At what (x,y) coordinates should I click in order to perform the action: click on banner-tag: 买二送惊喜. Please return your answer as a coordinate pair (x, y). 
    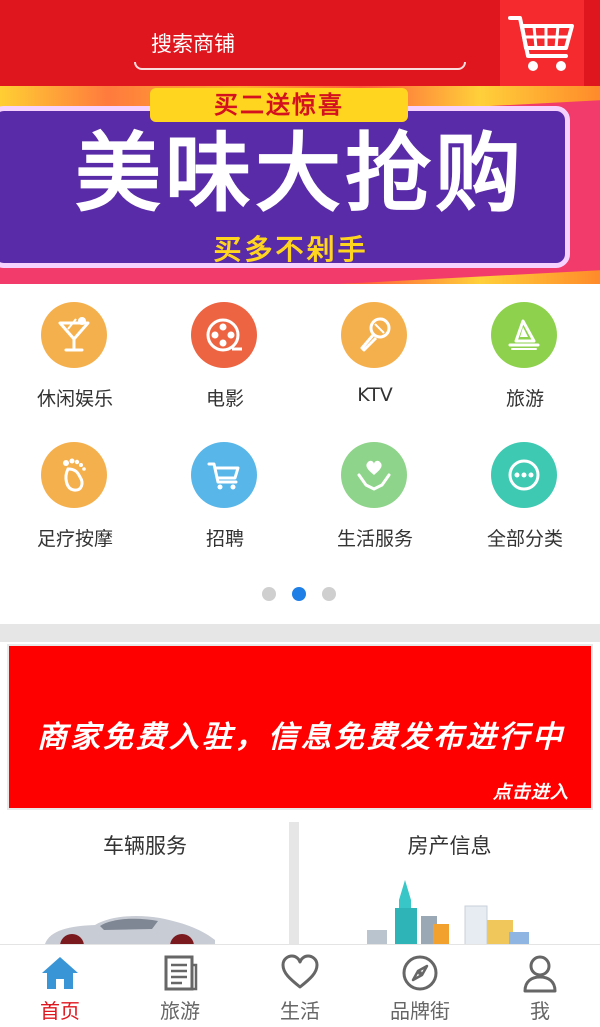
    Looking at the image, I should click on (279, 105).